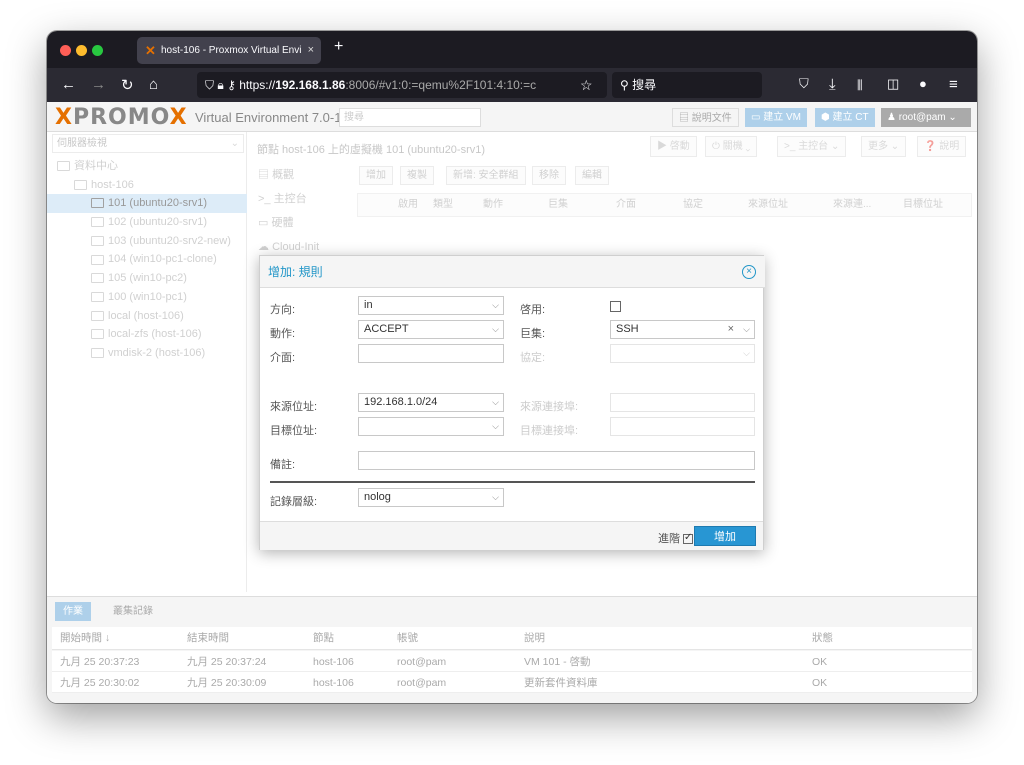 This screenshot has height=765, width=1024. Describe the element at coordinates (893, 84) in the screenshot. I see `sidebar-toggle-icon: ◫` at that location.